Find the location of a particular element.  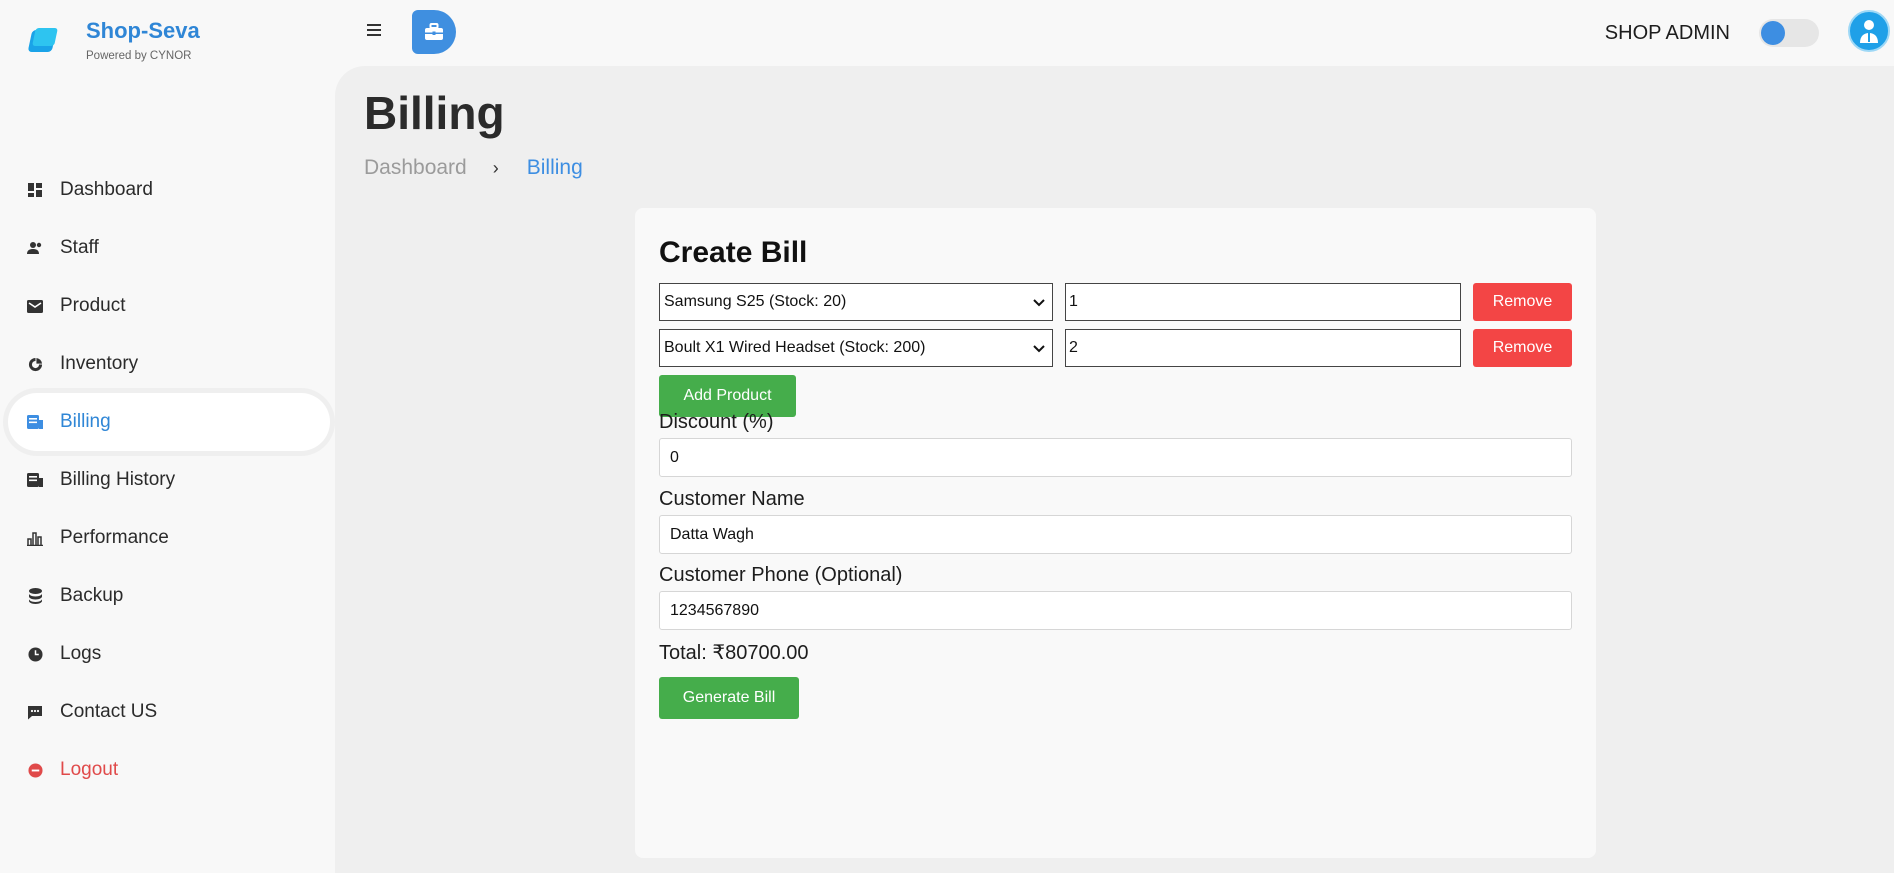

sidebar-item-billing-history: Billing History is located at coordinates (167, 480).